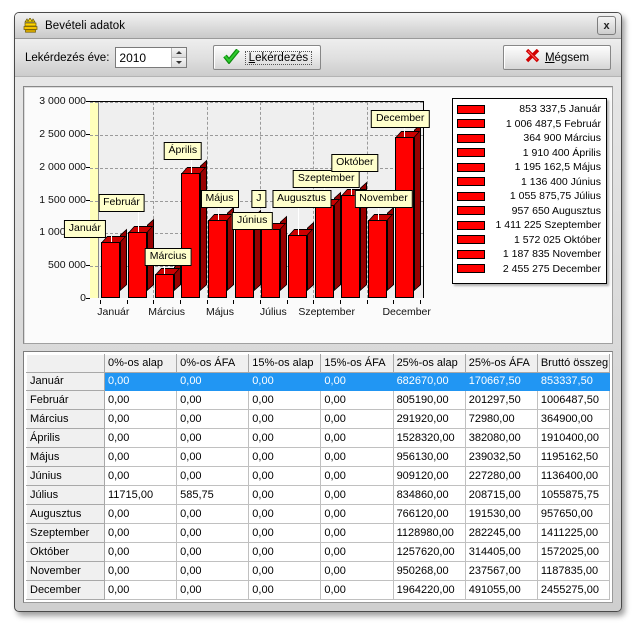 The image size is (637, 628). Describe the element at coordinates (501, 590) in the screenshot. I see `table-cell: 491055,00` at that location.